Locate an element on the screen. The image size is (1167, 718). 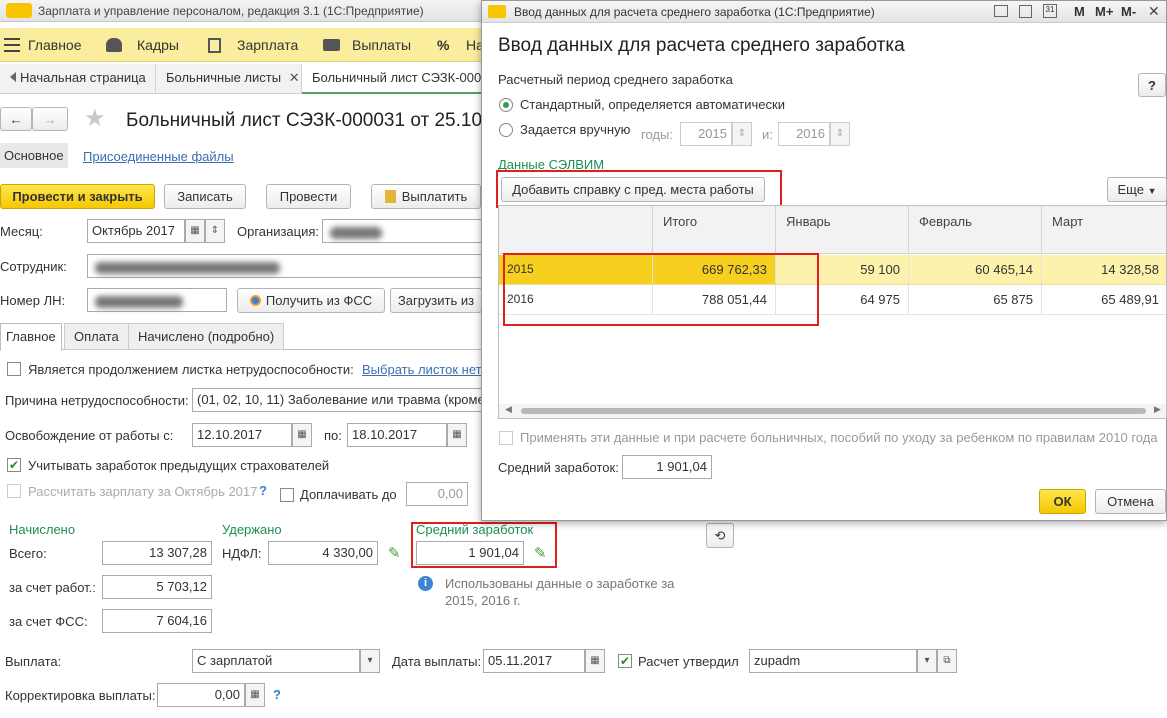
pay-date-field: 05.11.2017 is located at coordinates (534, 661).